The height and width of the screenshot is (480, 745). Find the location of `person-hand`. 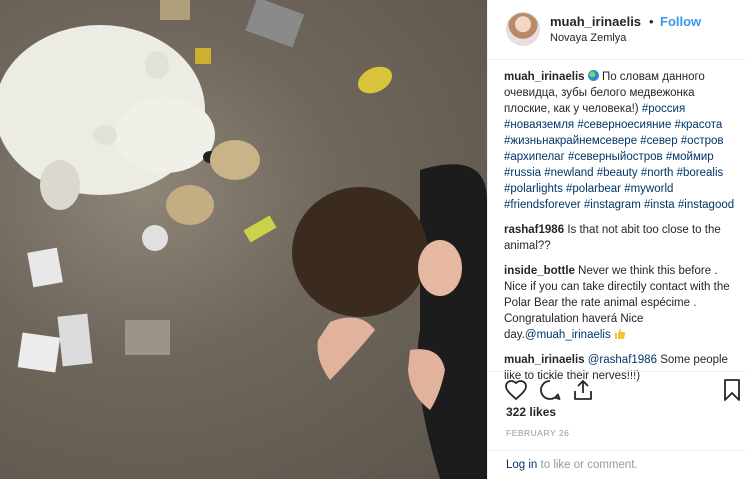

person-hand is located at coordinates (346, 348).